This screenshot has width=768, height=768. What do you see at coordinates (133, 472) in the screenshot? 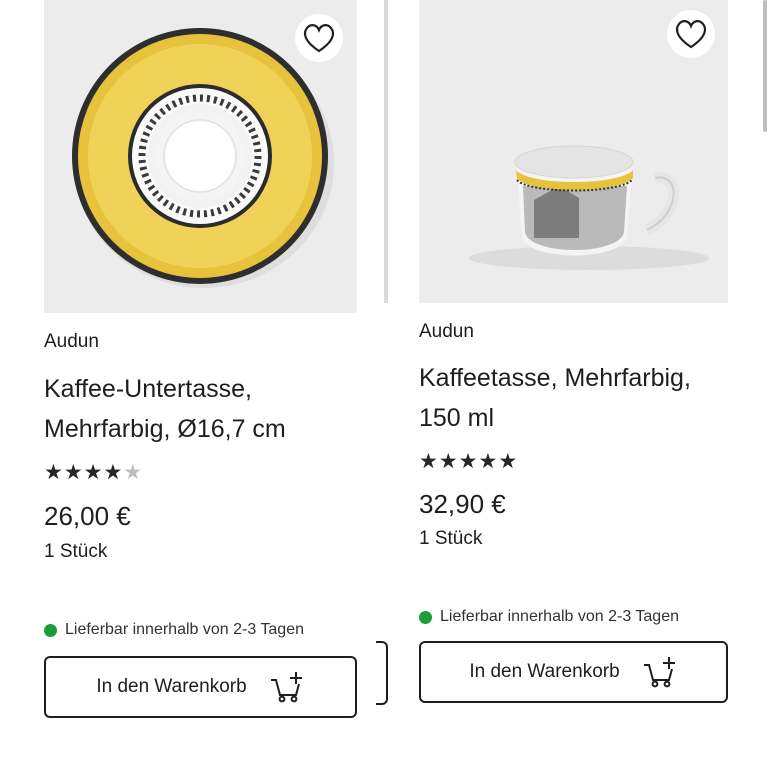
I see `star-empty-icon: ★` at bounding box center [133, 472].